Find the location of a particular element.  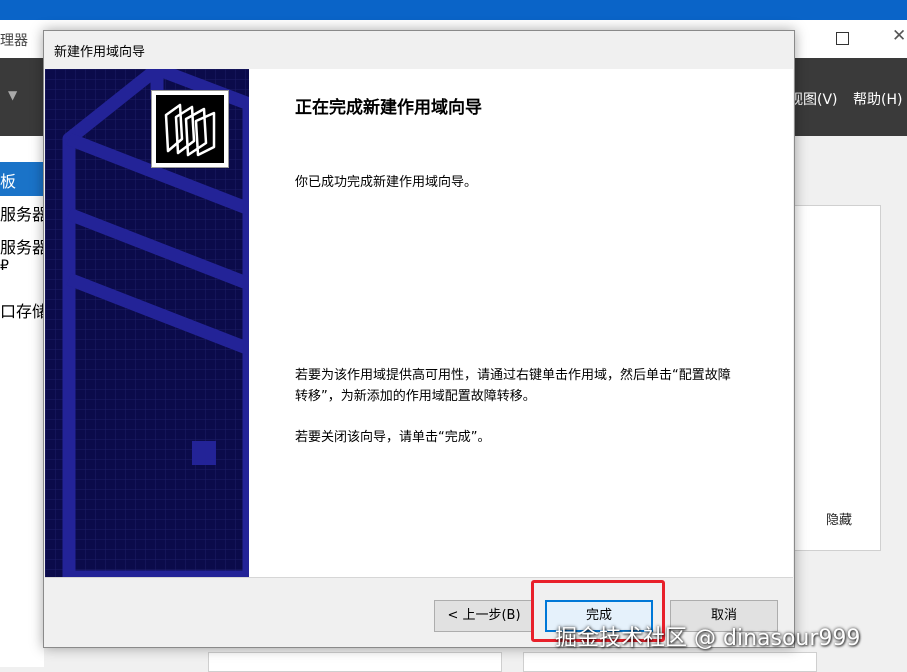

nav-item-fragment: ₽ is located at coordinates (4, 266).